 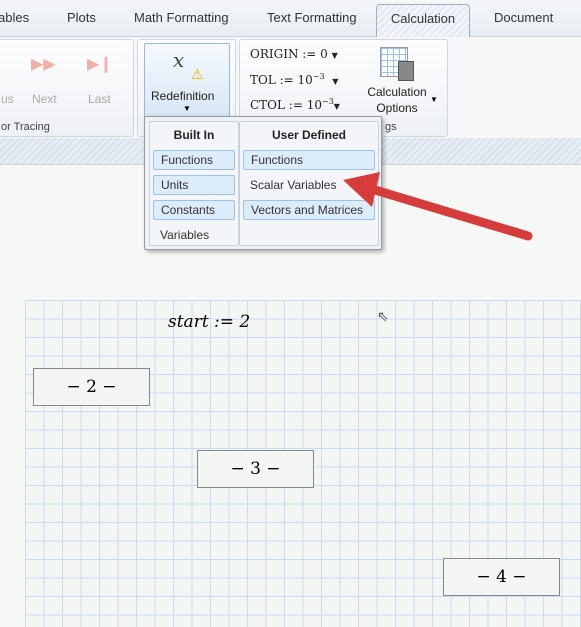 I want to click on arrow-shaft, so click(x=451, y=213).